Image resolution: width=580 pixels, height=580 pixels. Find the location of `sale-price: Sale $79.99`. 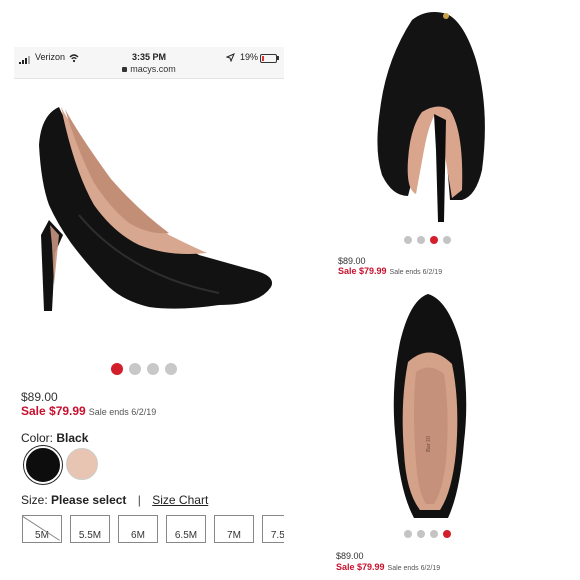

sale-price: Sale $79.99 is located at coordinates (53, 411).